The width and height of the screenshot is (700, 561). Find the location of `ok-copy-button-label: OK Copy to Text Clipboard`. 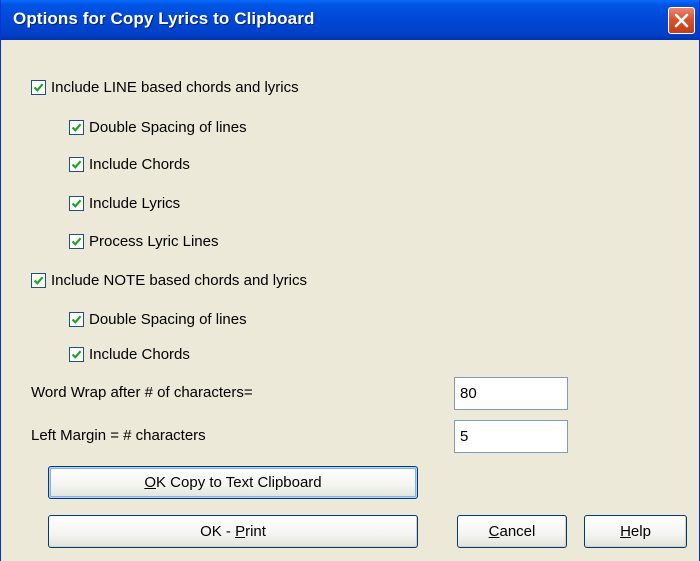

ok-copy-button-label: OK Copy to Text Clipboard is located at coordinates (233, 482).